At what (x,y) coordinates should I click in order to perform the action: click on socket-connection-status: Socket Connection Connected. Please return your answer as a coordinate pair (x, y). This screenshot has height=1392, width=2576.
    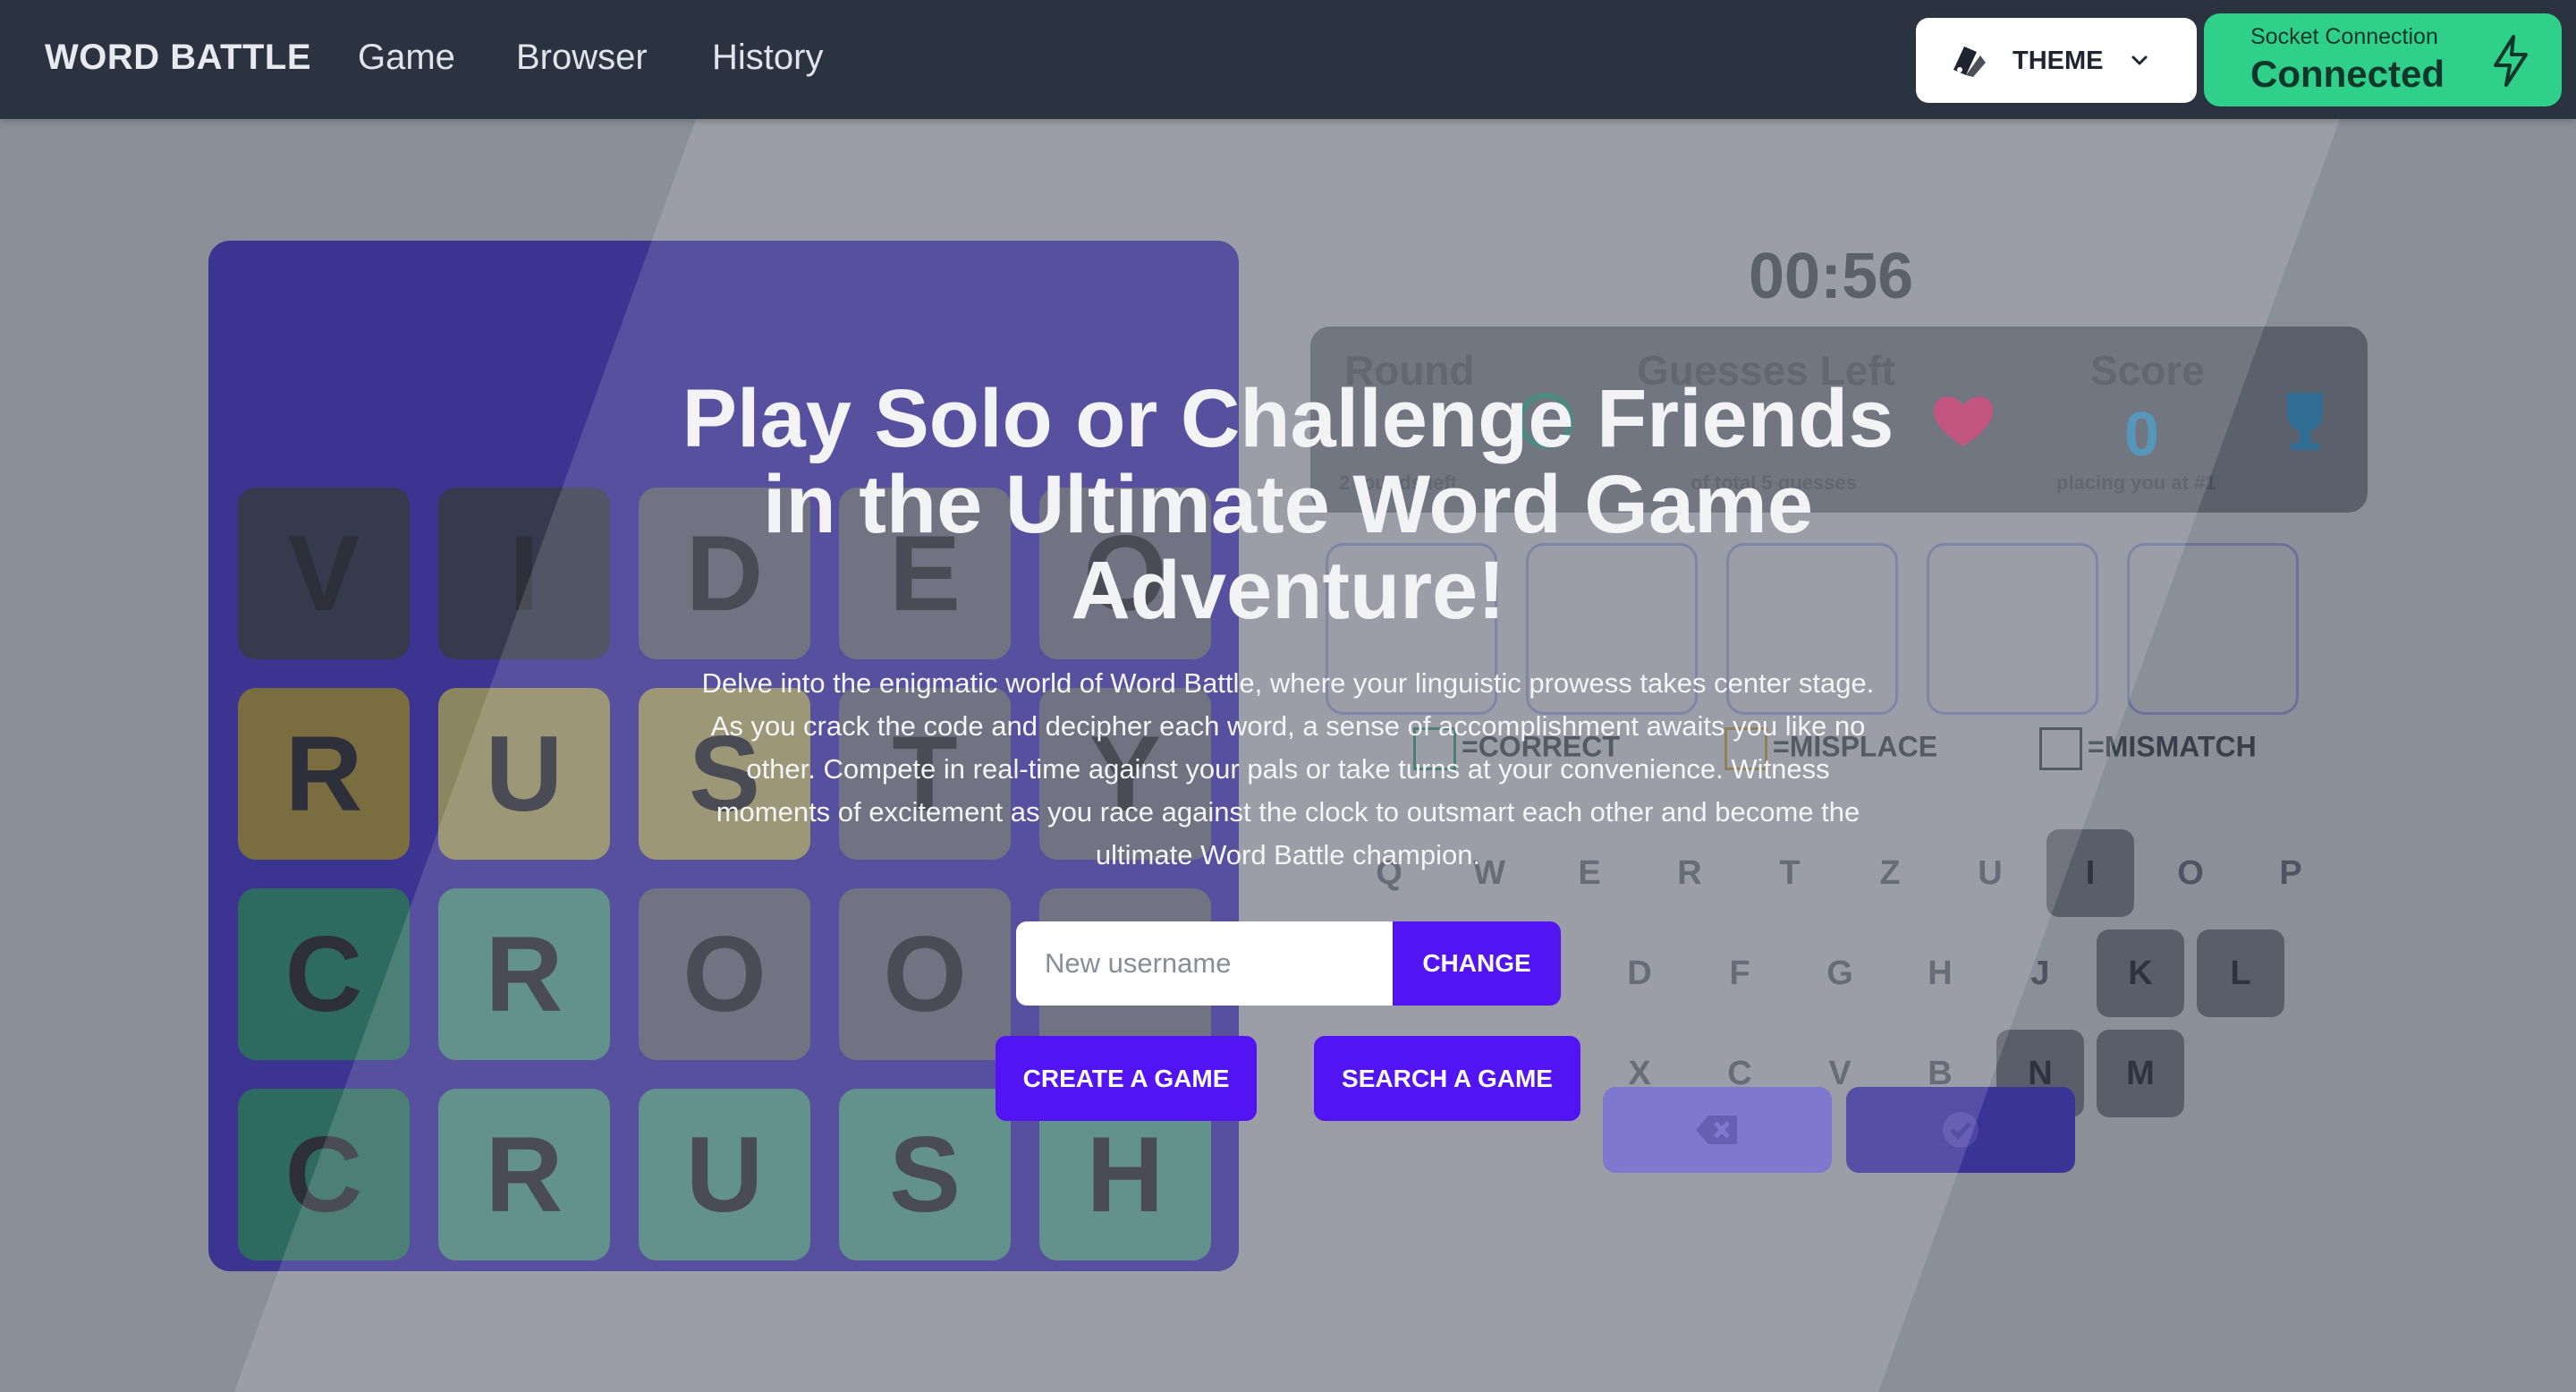
    Looking at the image, I should click on (2383, 59).